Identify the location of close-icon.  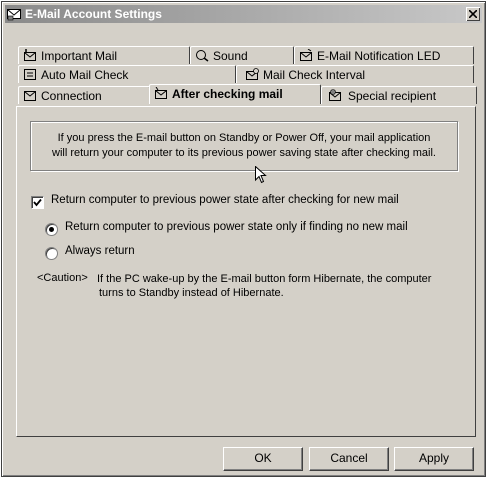
(473, 14).